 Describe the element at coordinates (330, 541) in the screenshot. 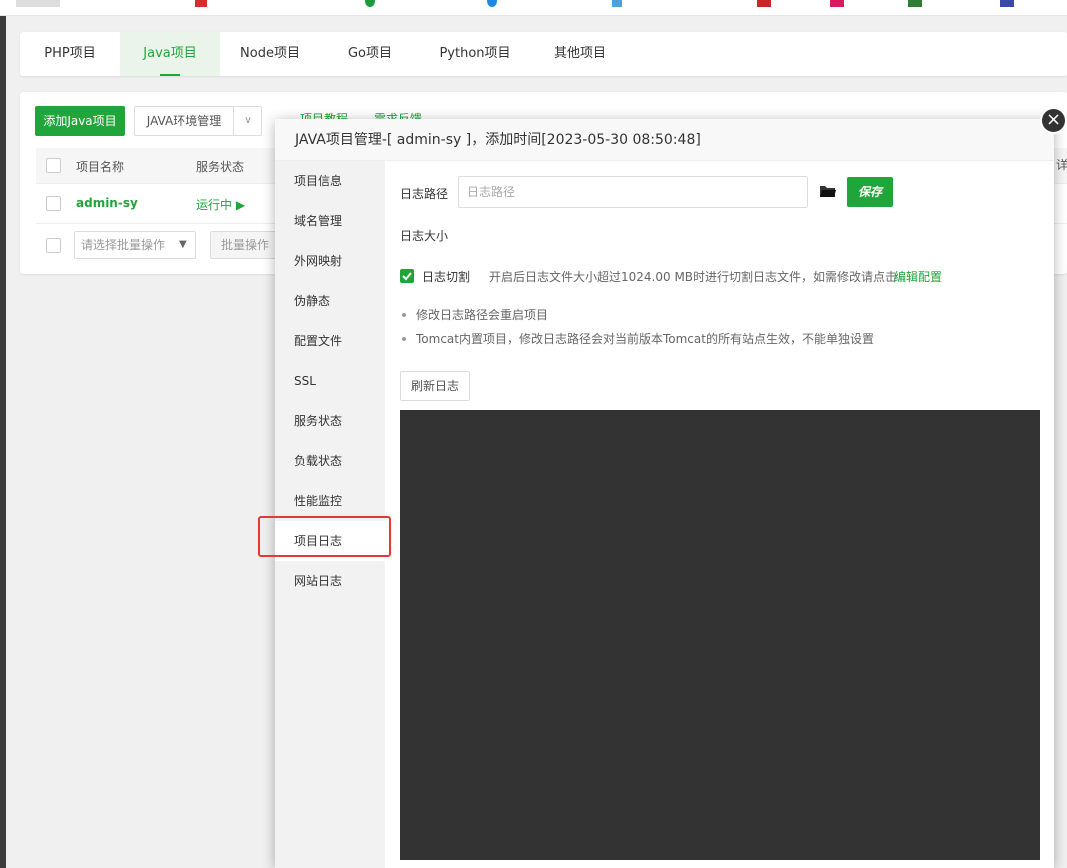

I see `sidebar-item-project-log: 项目日志` at that location.